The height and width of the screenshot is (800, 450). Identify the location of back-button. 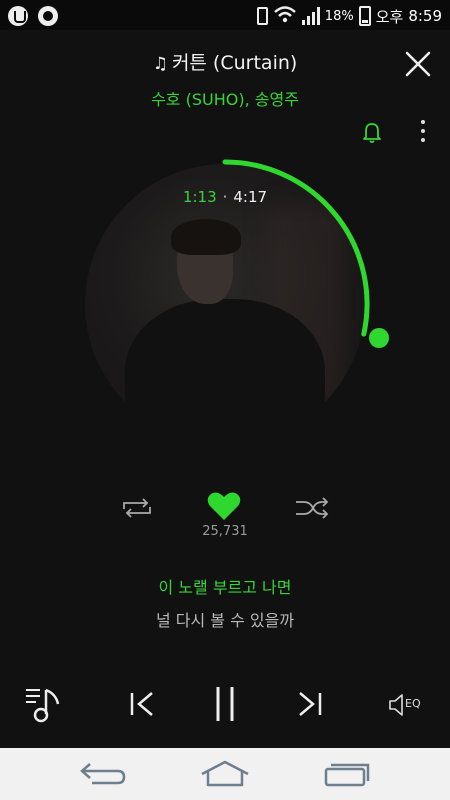
(103, 774).